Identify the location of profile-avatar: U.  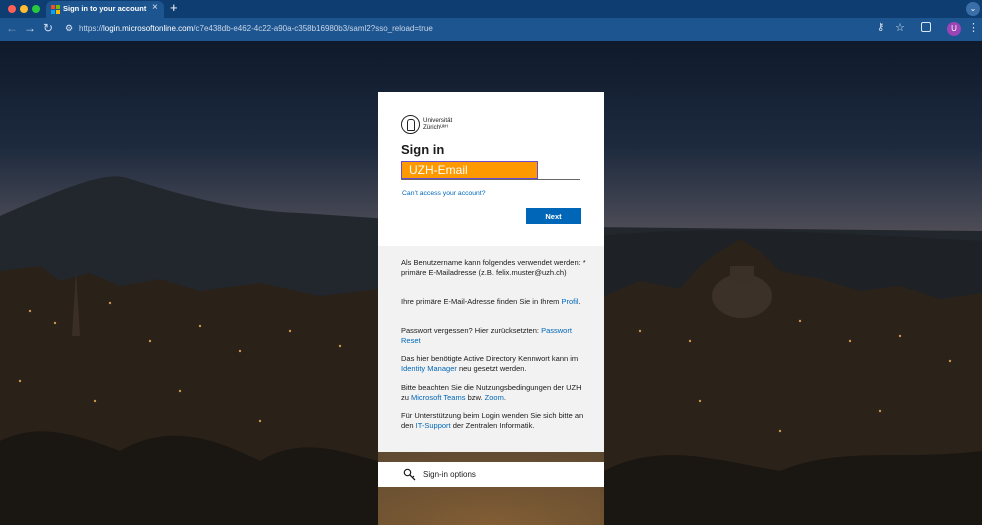
(954, 29).